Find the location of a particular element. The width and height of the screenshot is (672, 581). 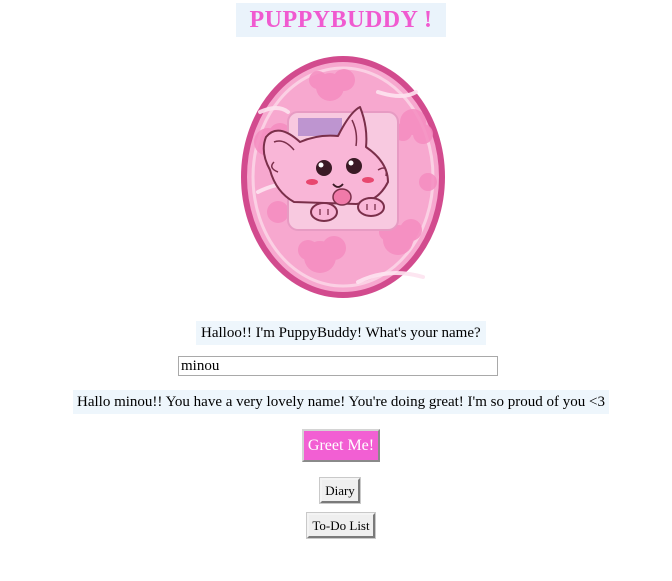

name-input is located at coordinates (338, 366).